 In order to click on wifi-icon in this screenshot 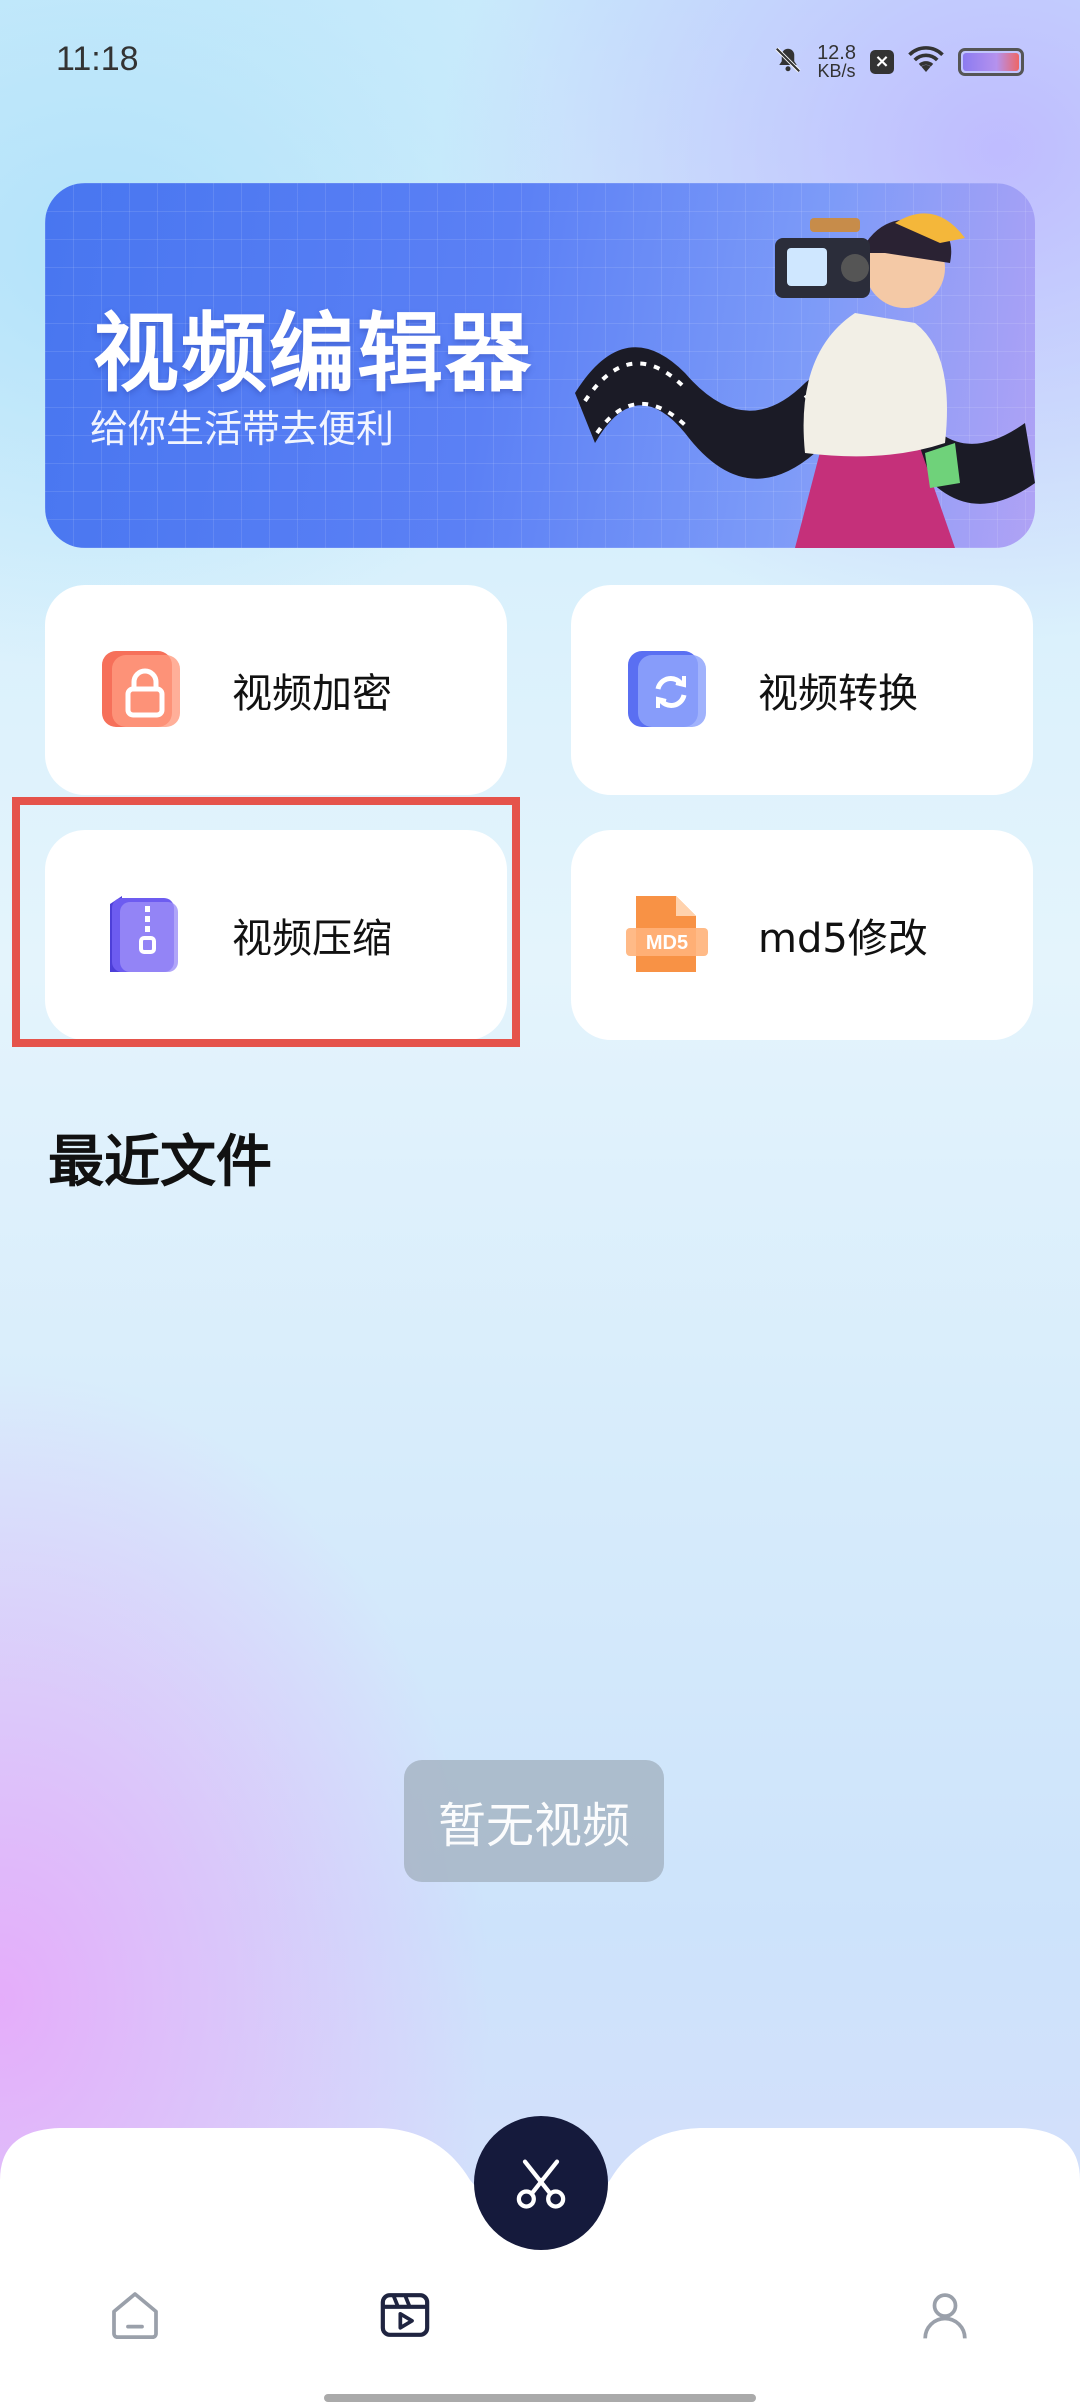, I will do `click(926, 62)`.